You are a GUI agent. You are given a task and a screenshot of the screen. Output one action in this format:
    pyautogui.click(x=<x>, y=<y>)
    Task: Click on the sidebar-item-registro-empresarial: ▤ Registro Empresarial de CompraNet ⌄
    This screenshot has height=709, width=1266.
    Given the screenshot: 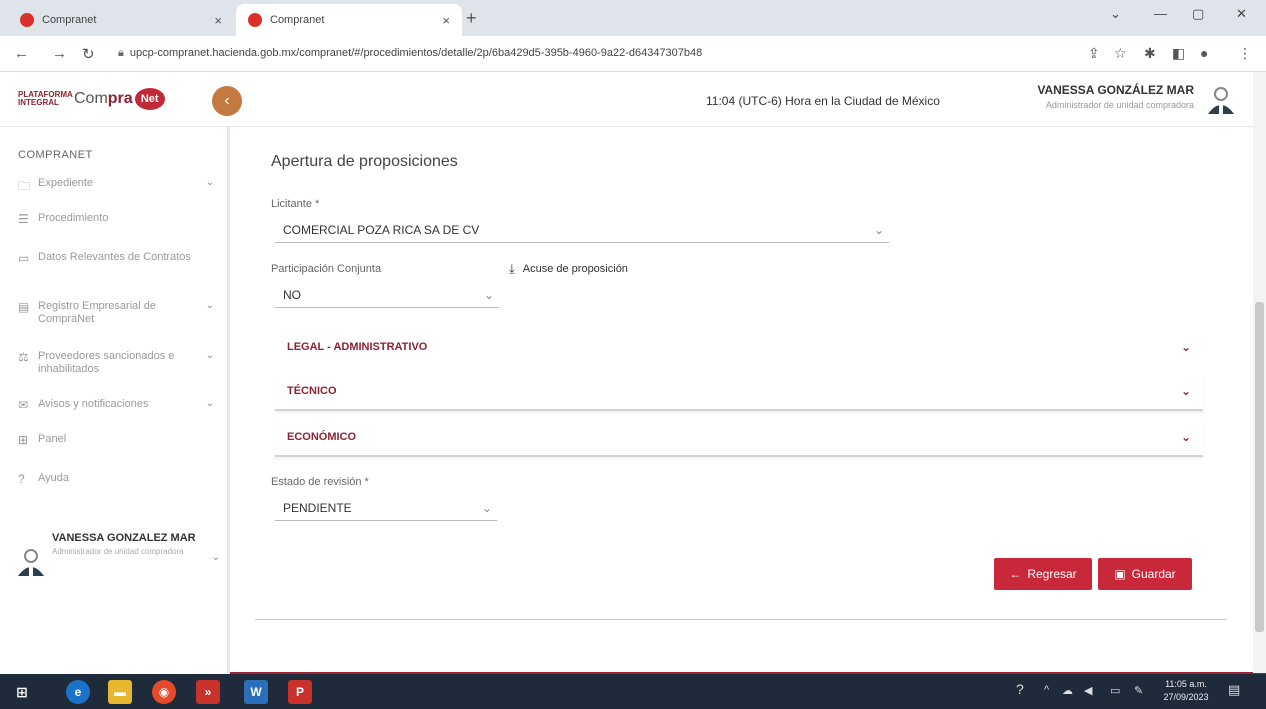 What is the action you would take?
    pyautogui.click(x=116, y=313)
    